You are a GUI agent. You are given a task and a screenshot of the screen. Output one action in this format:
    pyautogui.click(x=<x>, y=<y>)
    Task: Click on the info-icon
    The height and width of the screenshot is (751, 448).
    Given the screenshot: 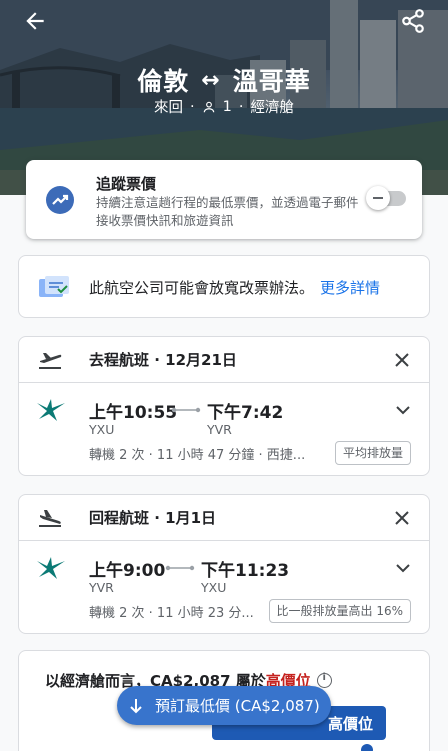 What is the action you would take?
    pyautogui.click(x=324, y=680)
    